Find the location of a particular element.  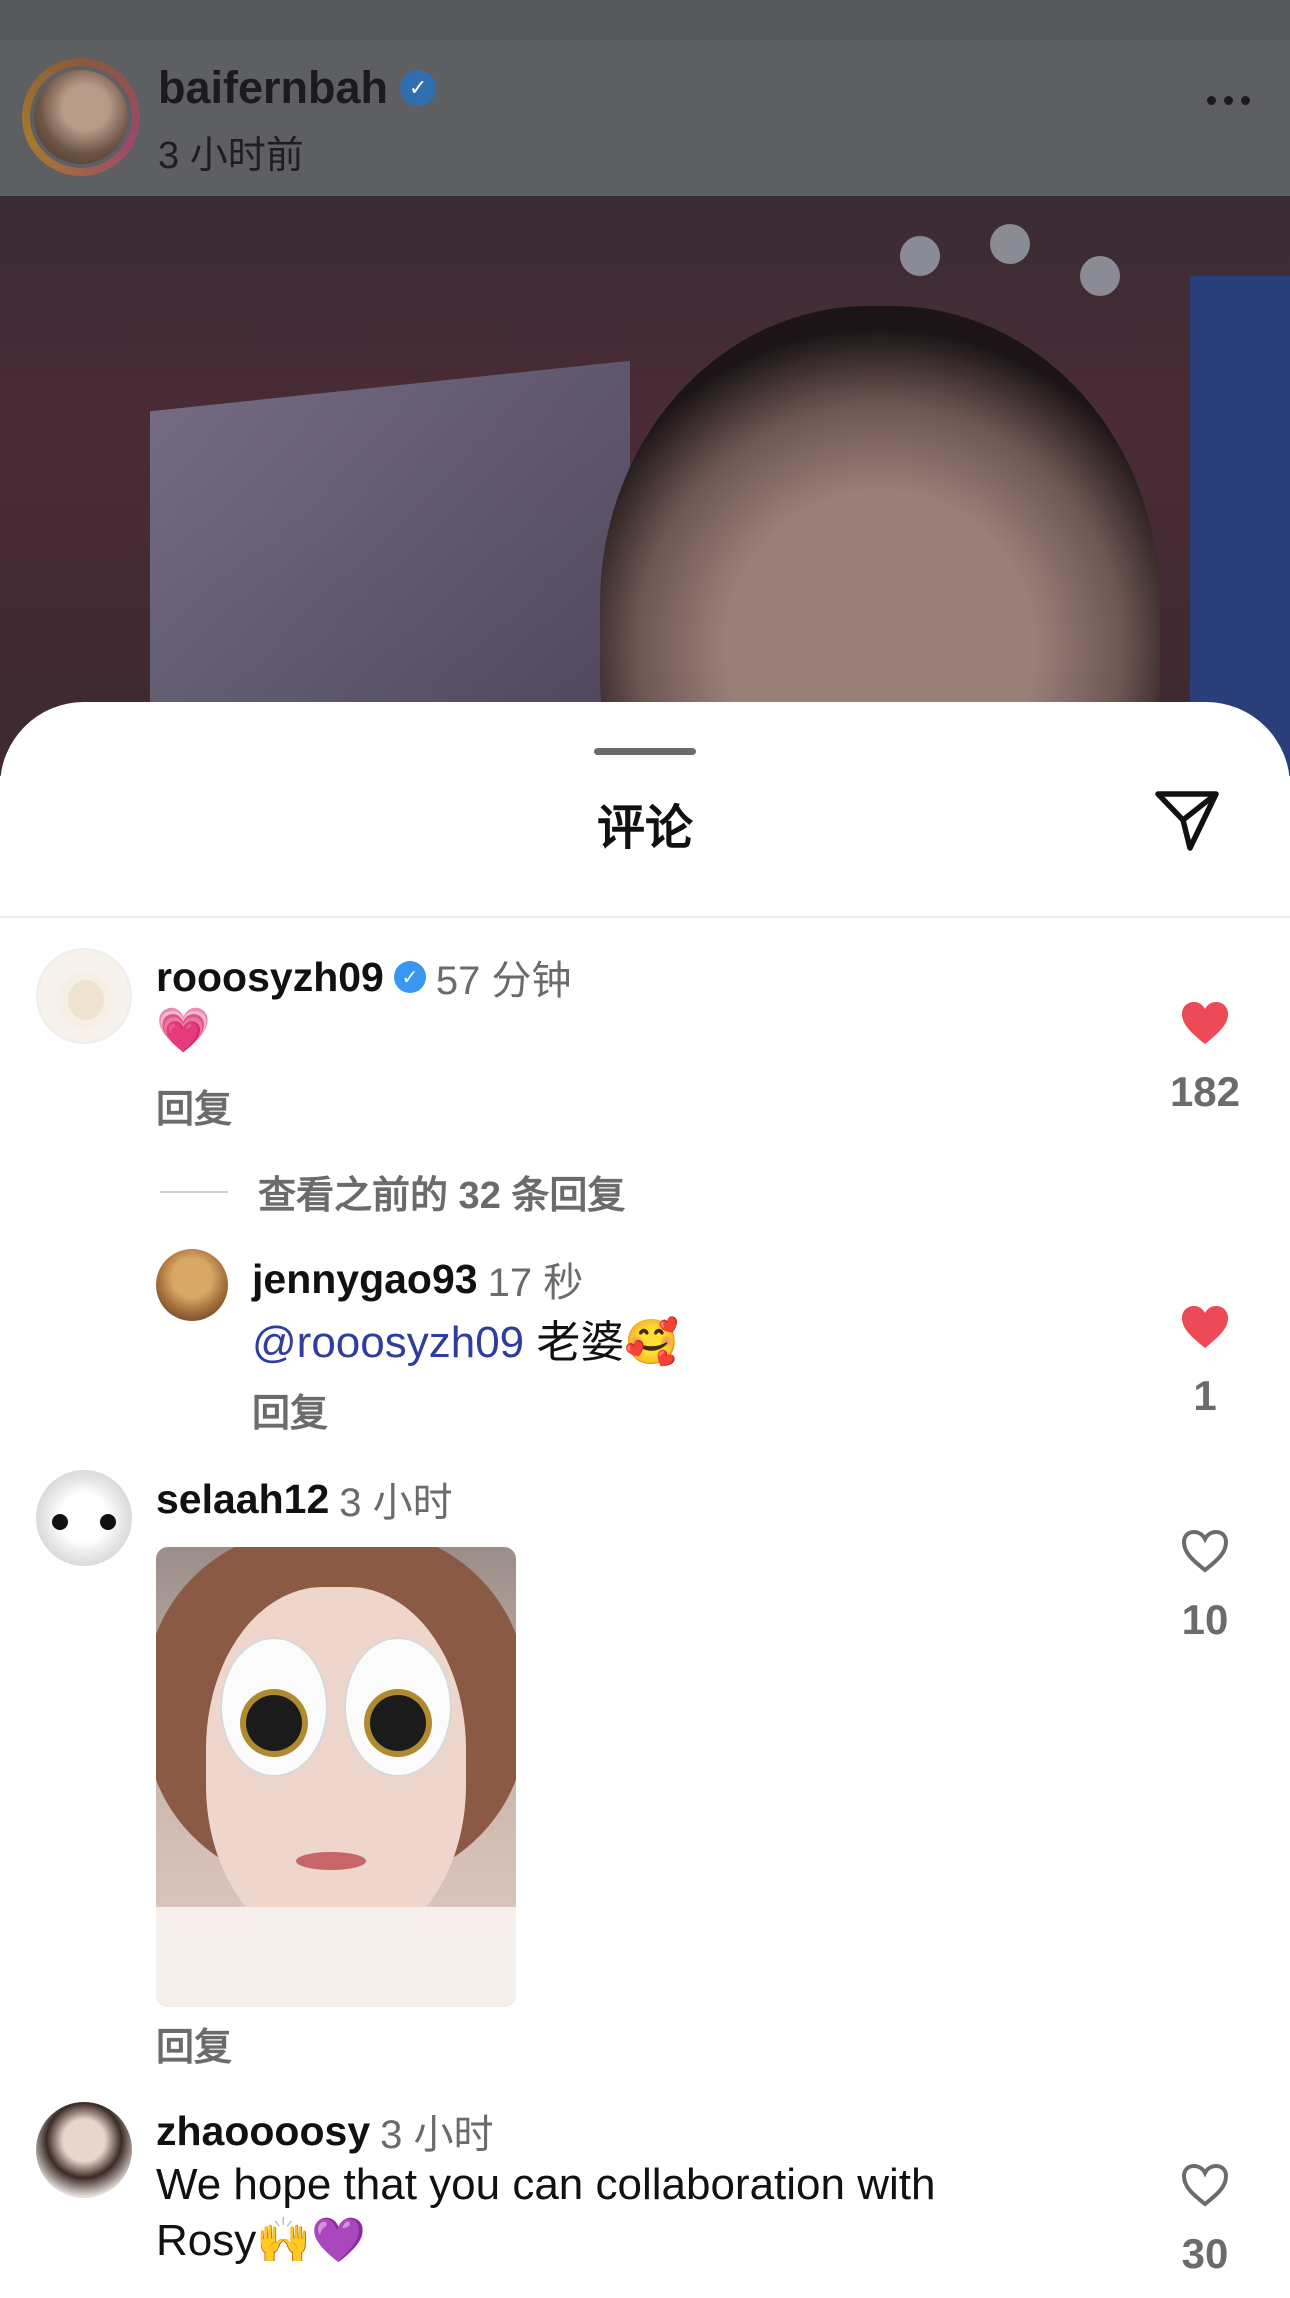

mention-link: @rooosyzh09 is located at coordinates (388, 1342).